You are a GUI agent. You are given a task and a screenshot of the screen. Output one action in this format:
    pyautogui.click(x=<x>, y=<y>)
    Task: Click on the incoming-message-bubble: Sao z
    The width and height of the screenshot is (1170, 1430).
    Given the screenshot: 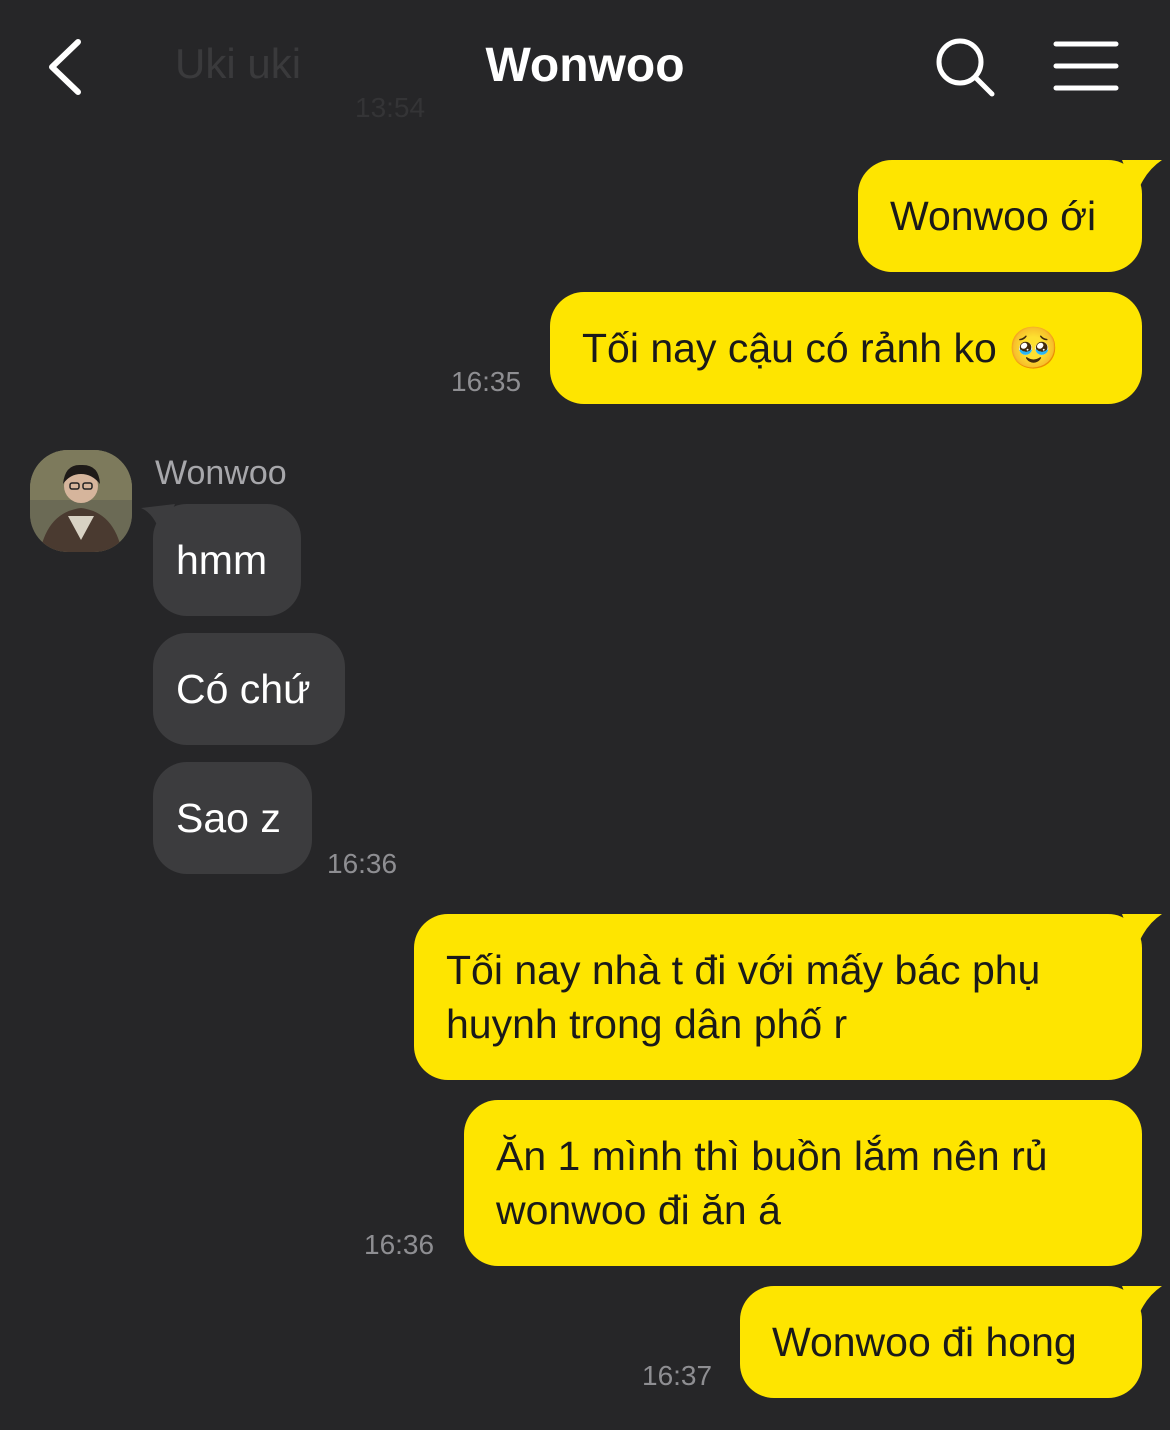 What is the action you would take?
    pyautogui.click(x=232, y=818)
    